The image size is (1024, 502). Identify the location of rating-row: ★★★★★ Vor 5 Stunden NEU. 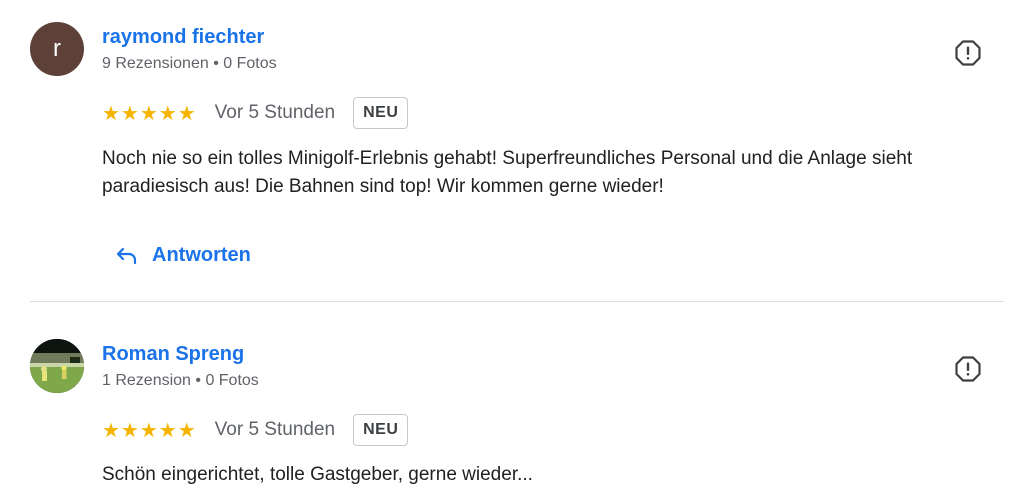
(255, 430).